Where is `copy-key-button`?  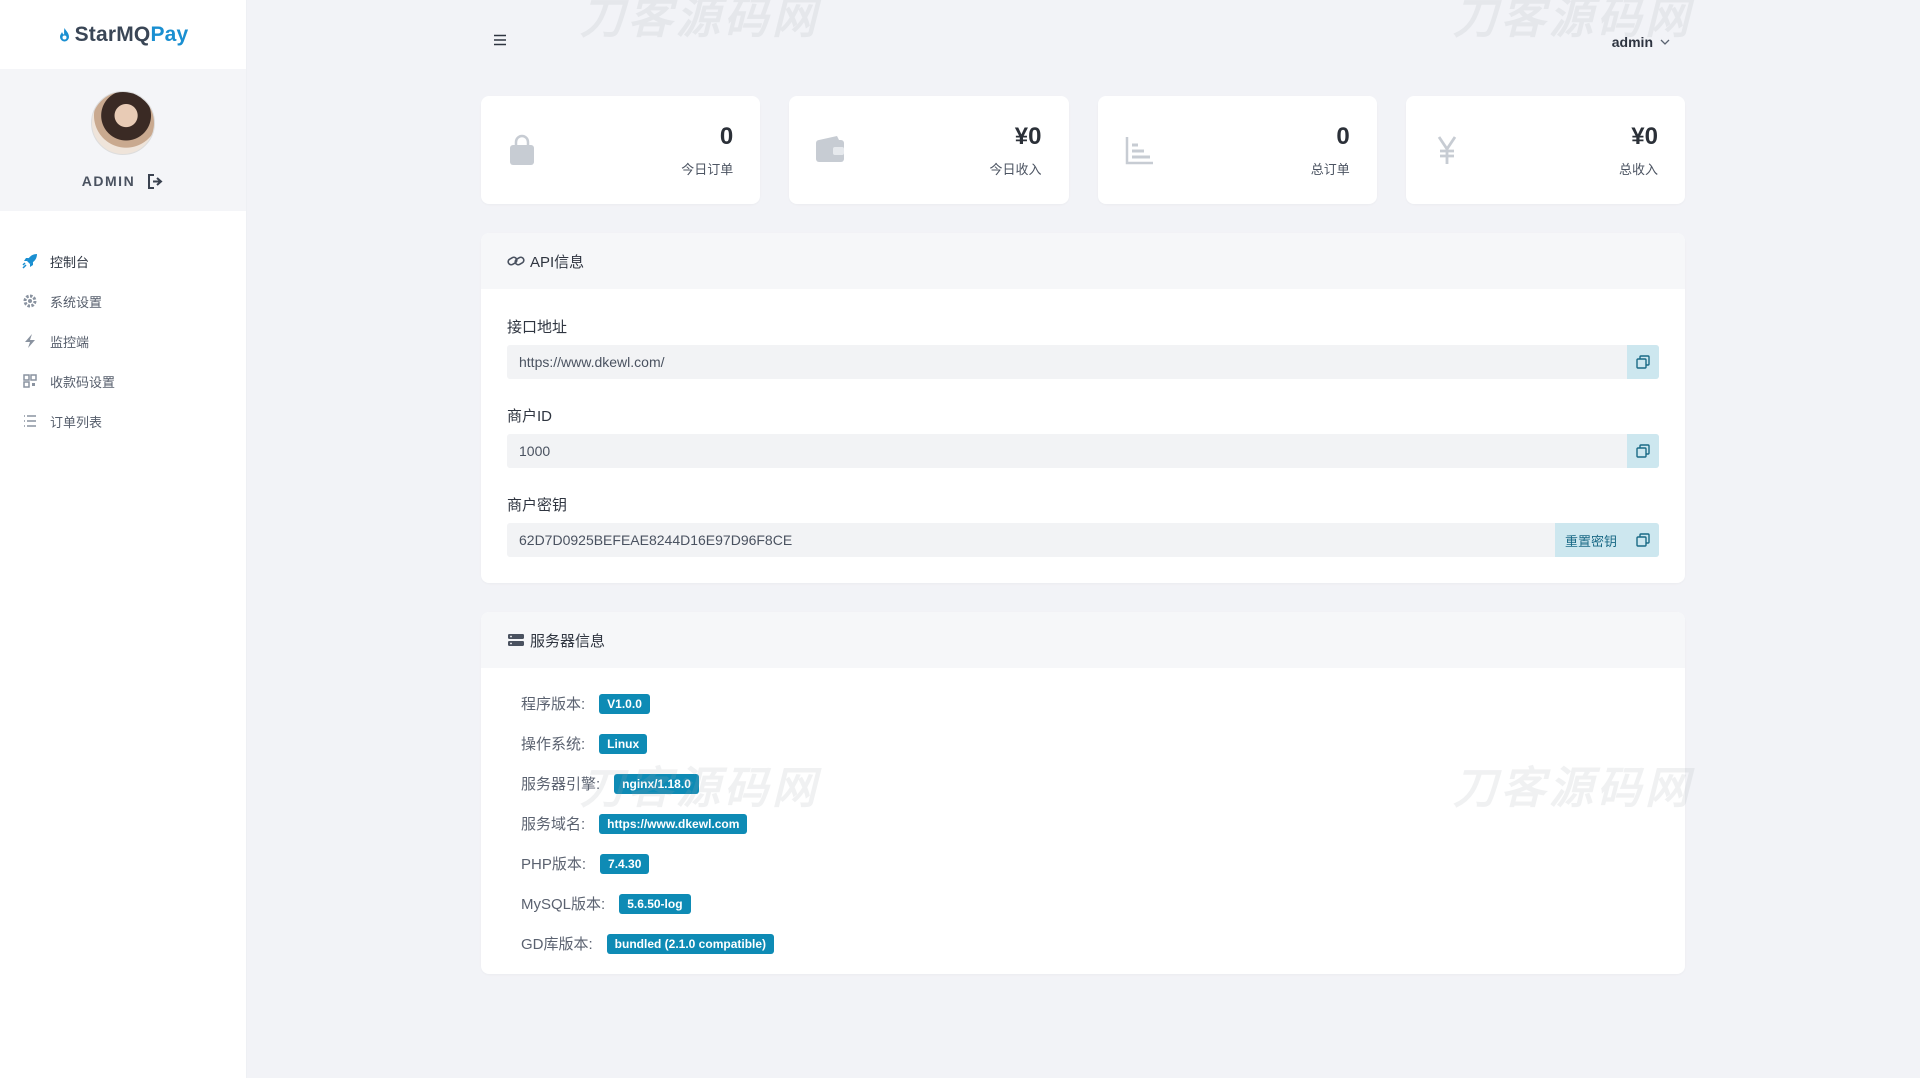 copy-key-button is located at coordinates (1643, 540).